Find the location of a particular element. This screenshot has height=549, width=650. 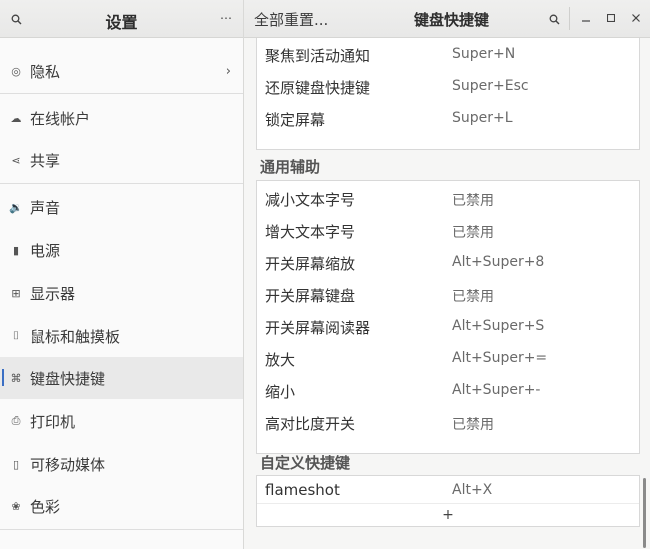

shortcut-name: 开关屏幕阅读器 is located at coordinates (318, 328).